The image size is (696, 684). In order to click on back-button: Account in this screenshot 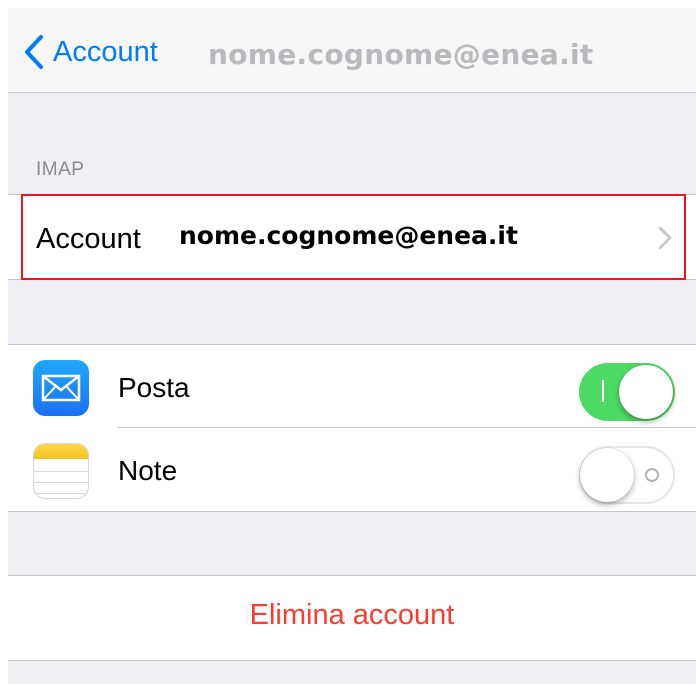, I will do `click(91, 52)`.